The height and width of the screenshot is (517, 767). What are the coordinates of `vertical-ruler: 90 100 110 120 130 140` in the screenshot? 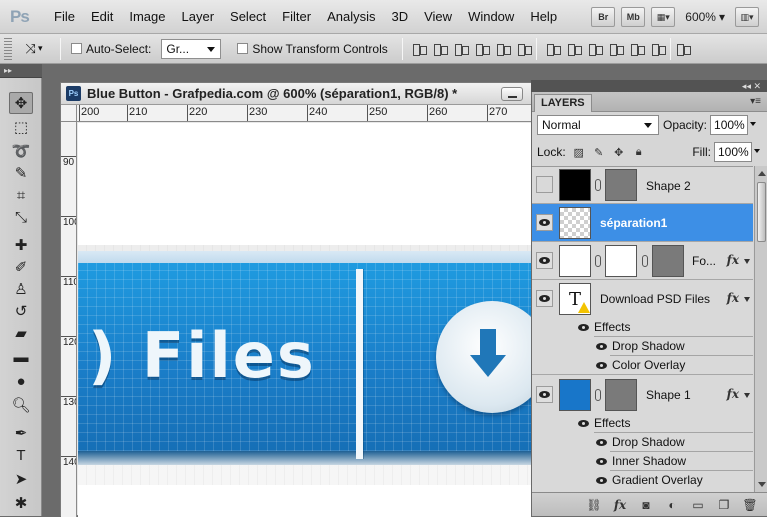 It's located at (69, 319).